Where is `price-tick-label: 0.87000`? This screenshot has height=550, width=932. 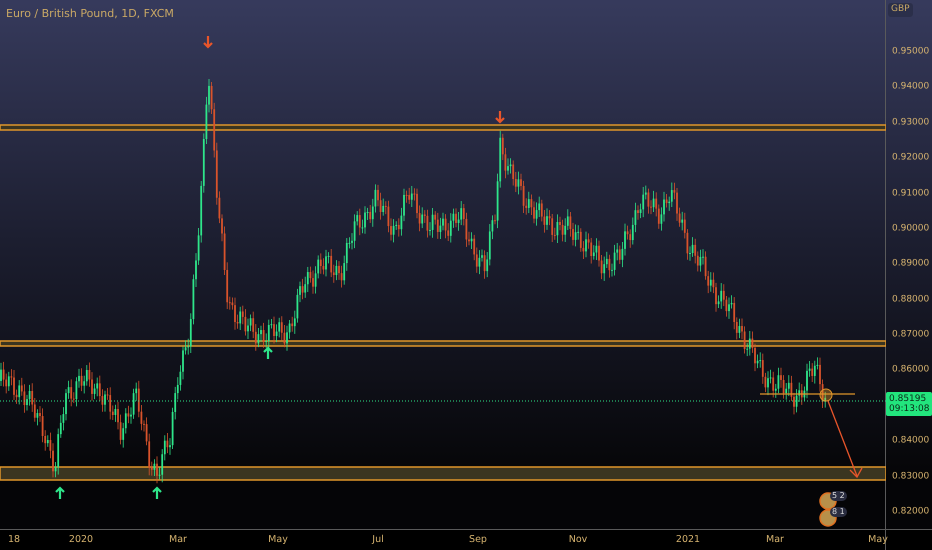
price-tick-label: 0.87000 is located at coordinates (911, 335).